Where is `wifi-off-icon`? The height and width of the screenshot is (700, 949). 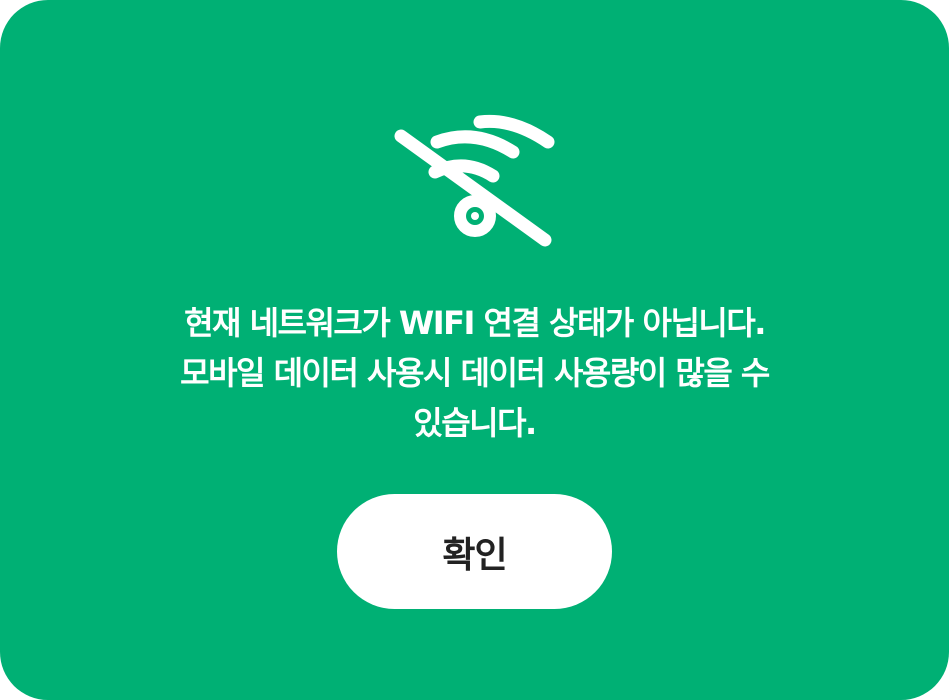 wifi-off-icon is located at coordinates (475, 170).